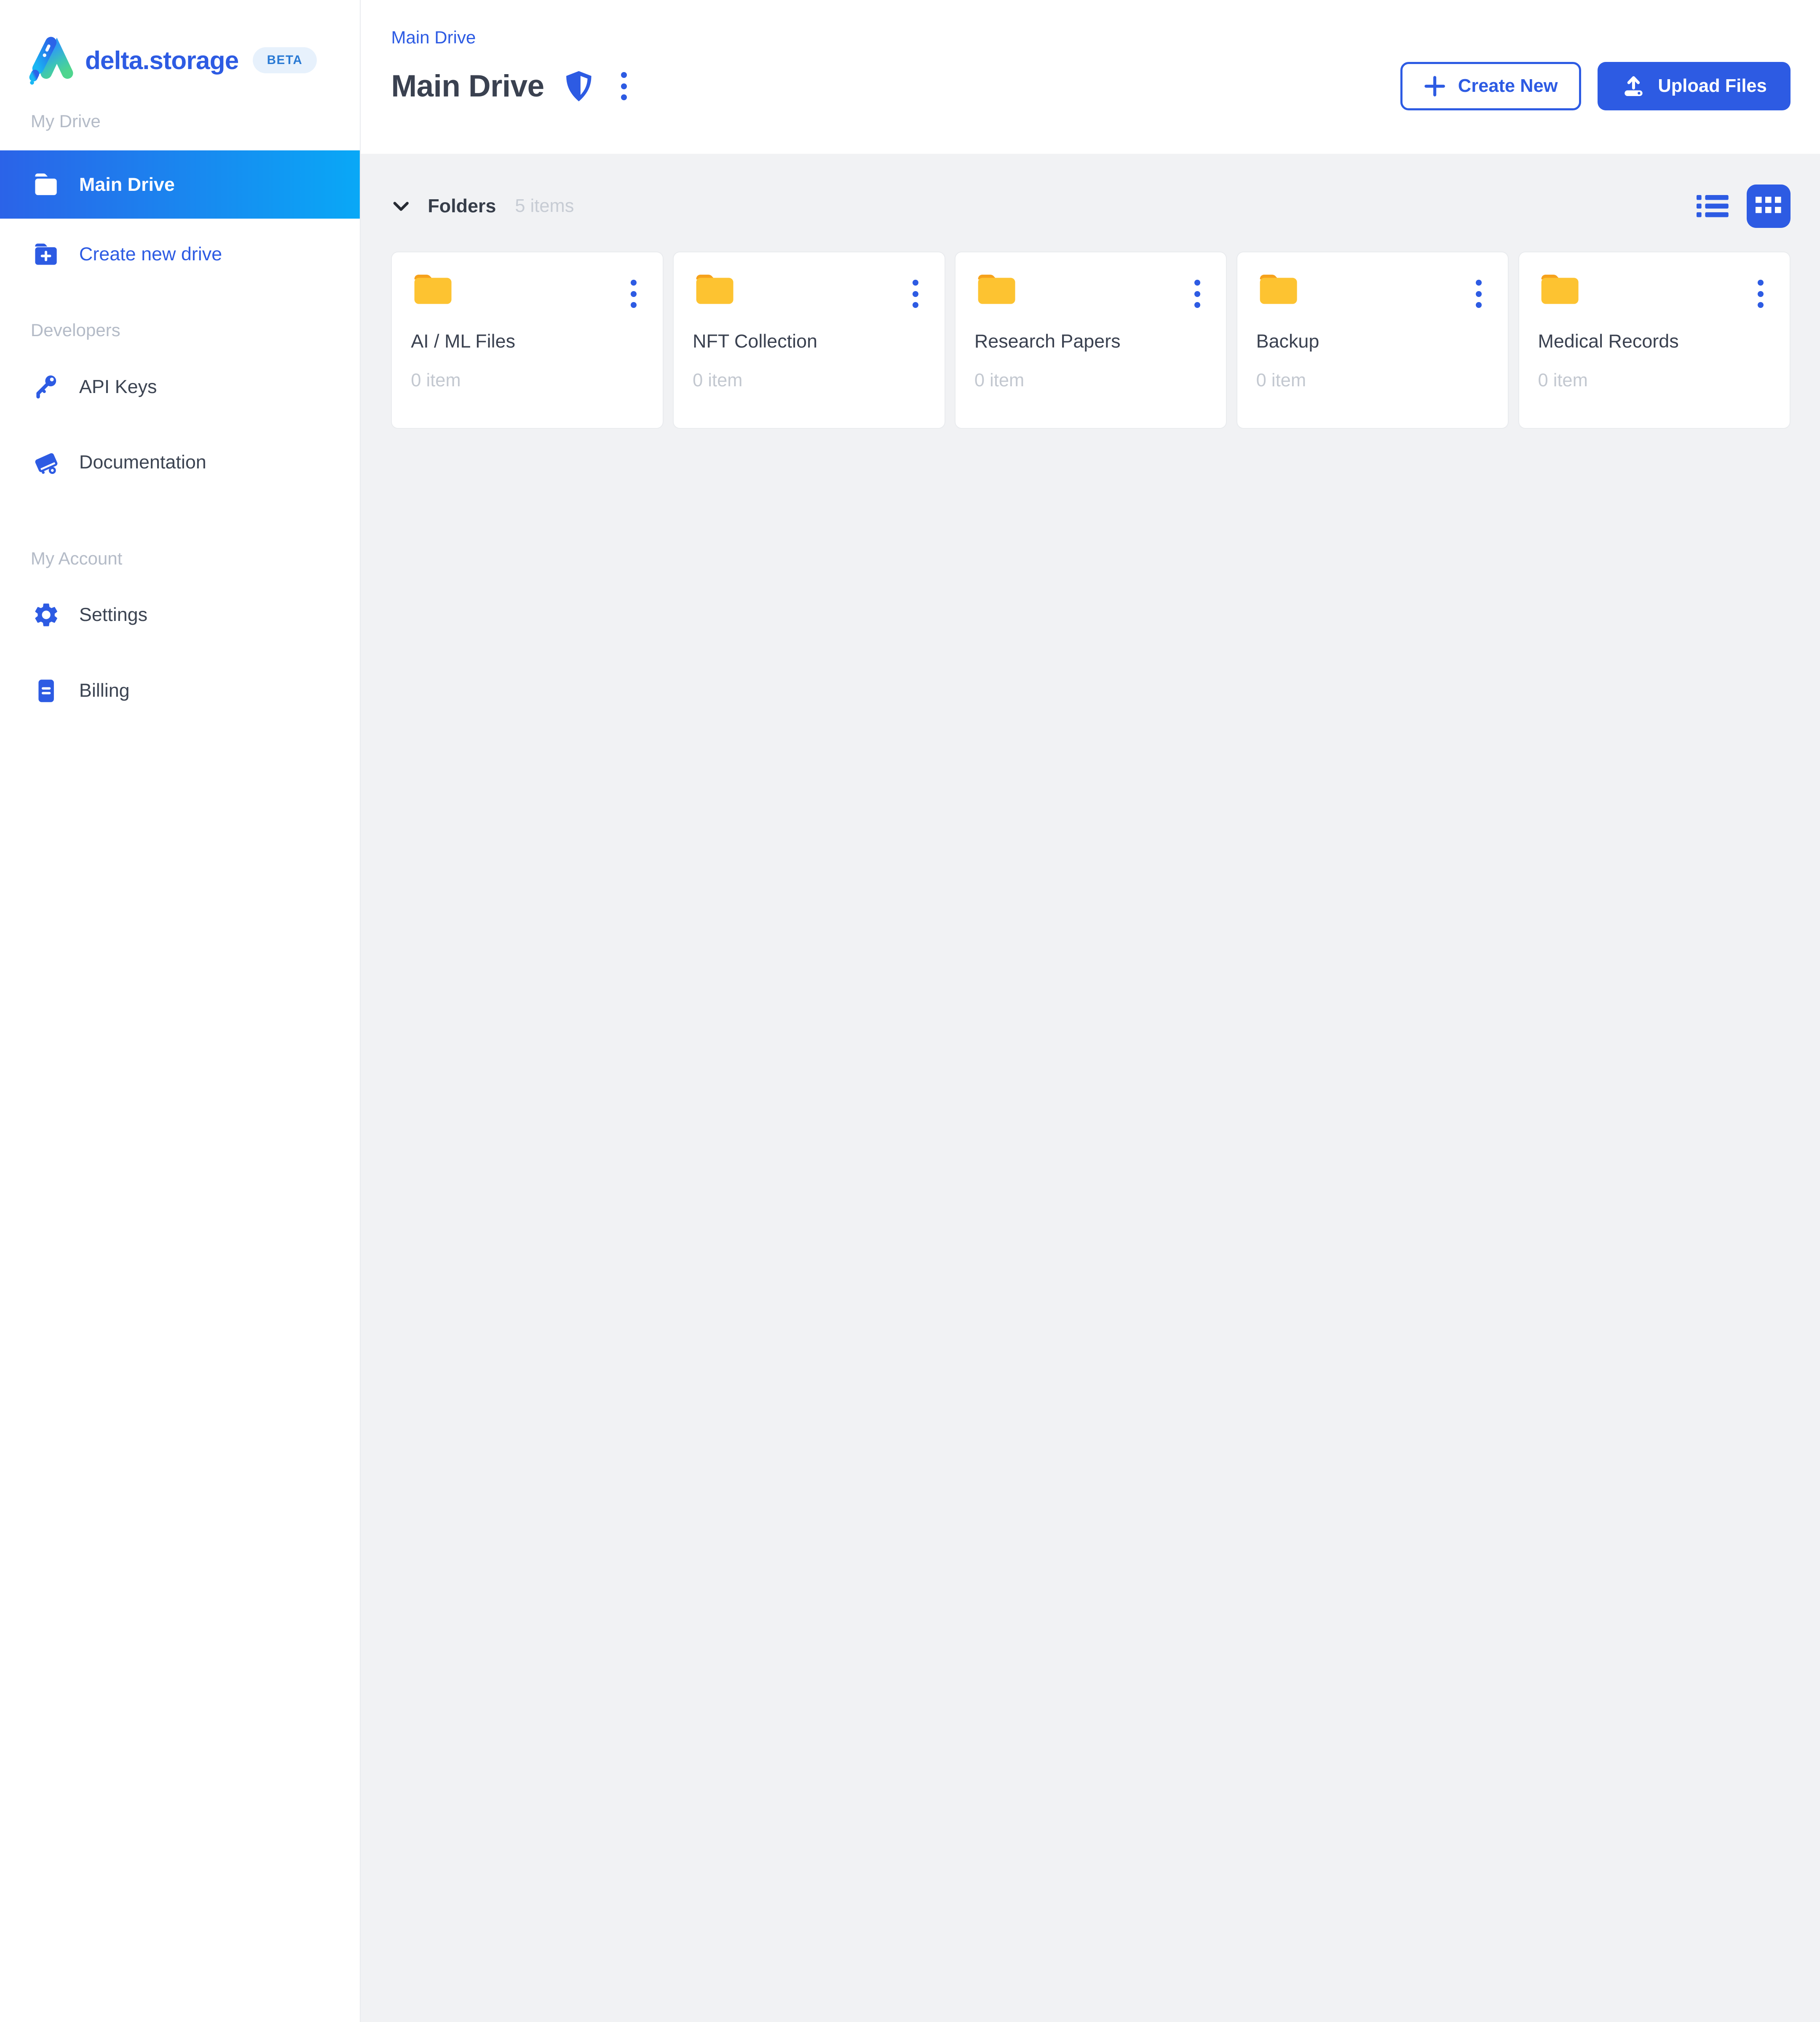  What do you see at coordinates (46, 462) in the screenshot?
I see `book-icon` at bounding box center [46, 462].